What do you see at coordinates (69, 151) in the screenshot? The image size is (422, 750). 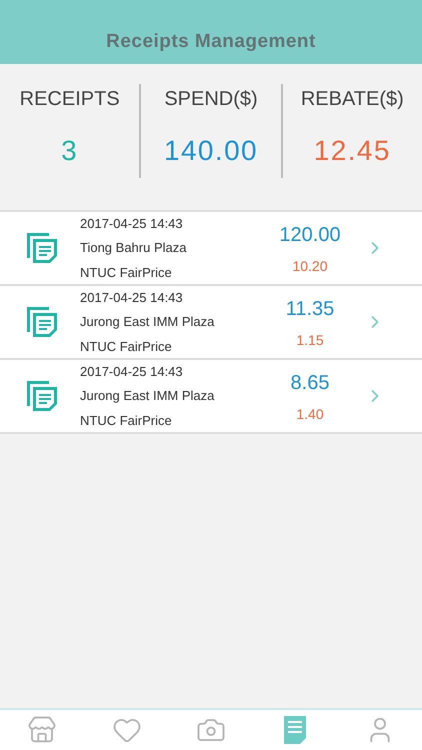 I see `summary-value: 3` at bounding box center [69, 151].